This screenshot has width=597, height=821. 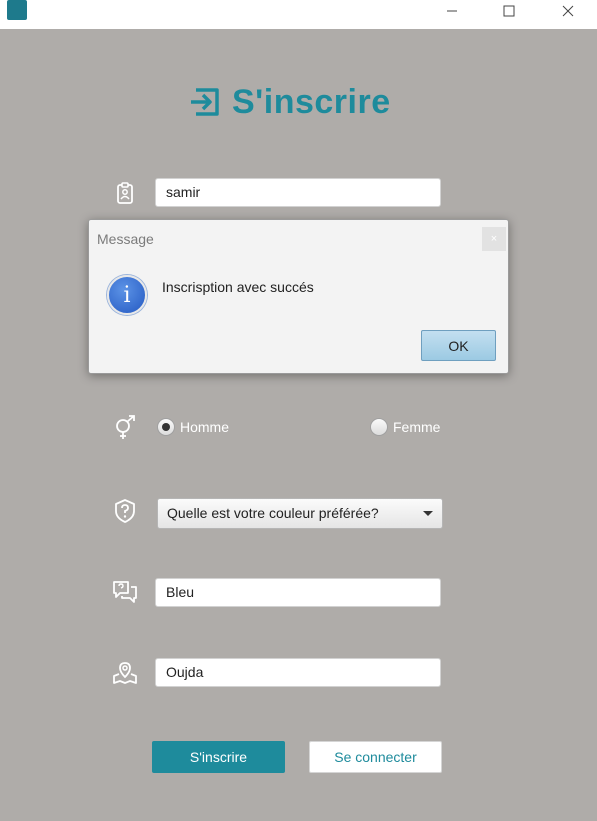 I want to click on answer-input: Bleu, so click(x=298, y=592).